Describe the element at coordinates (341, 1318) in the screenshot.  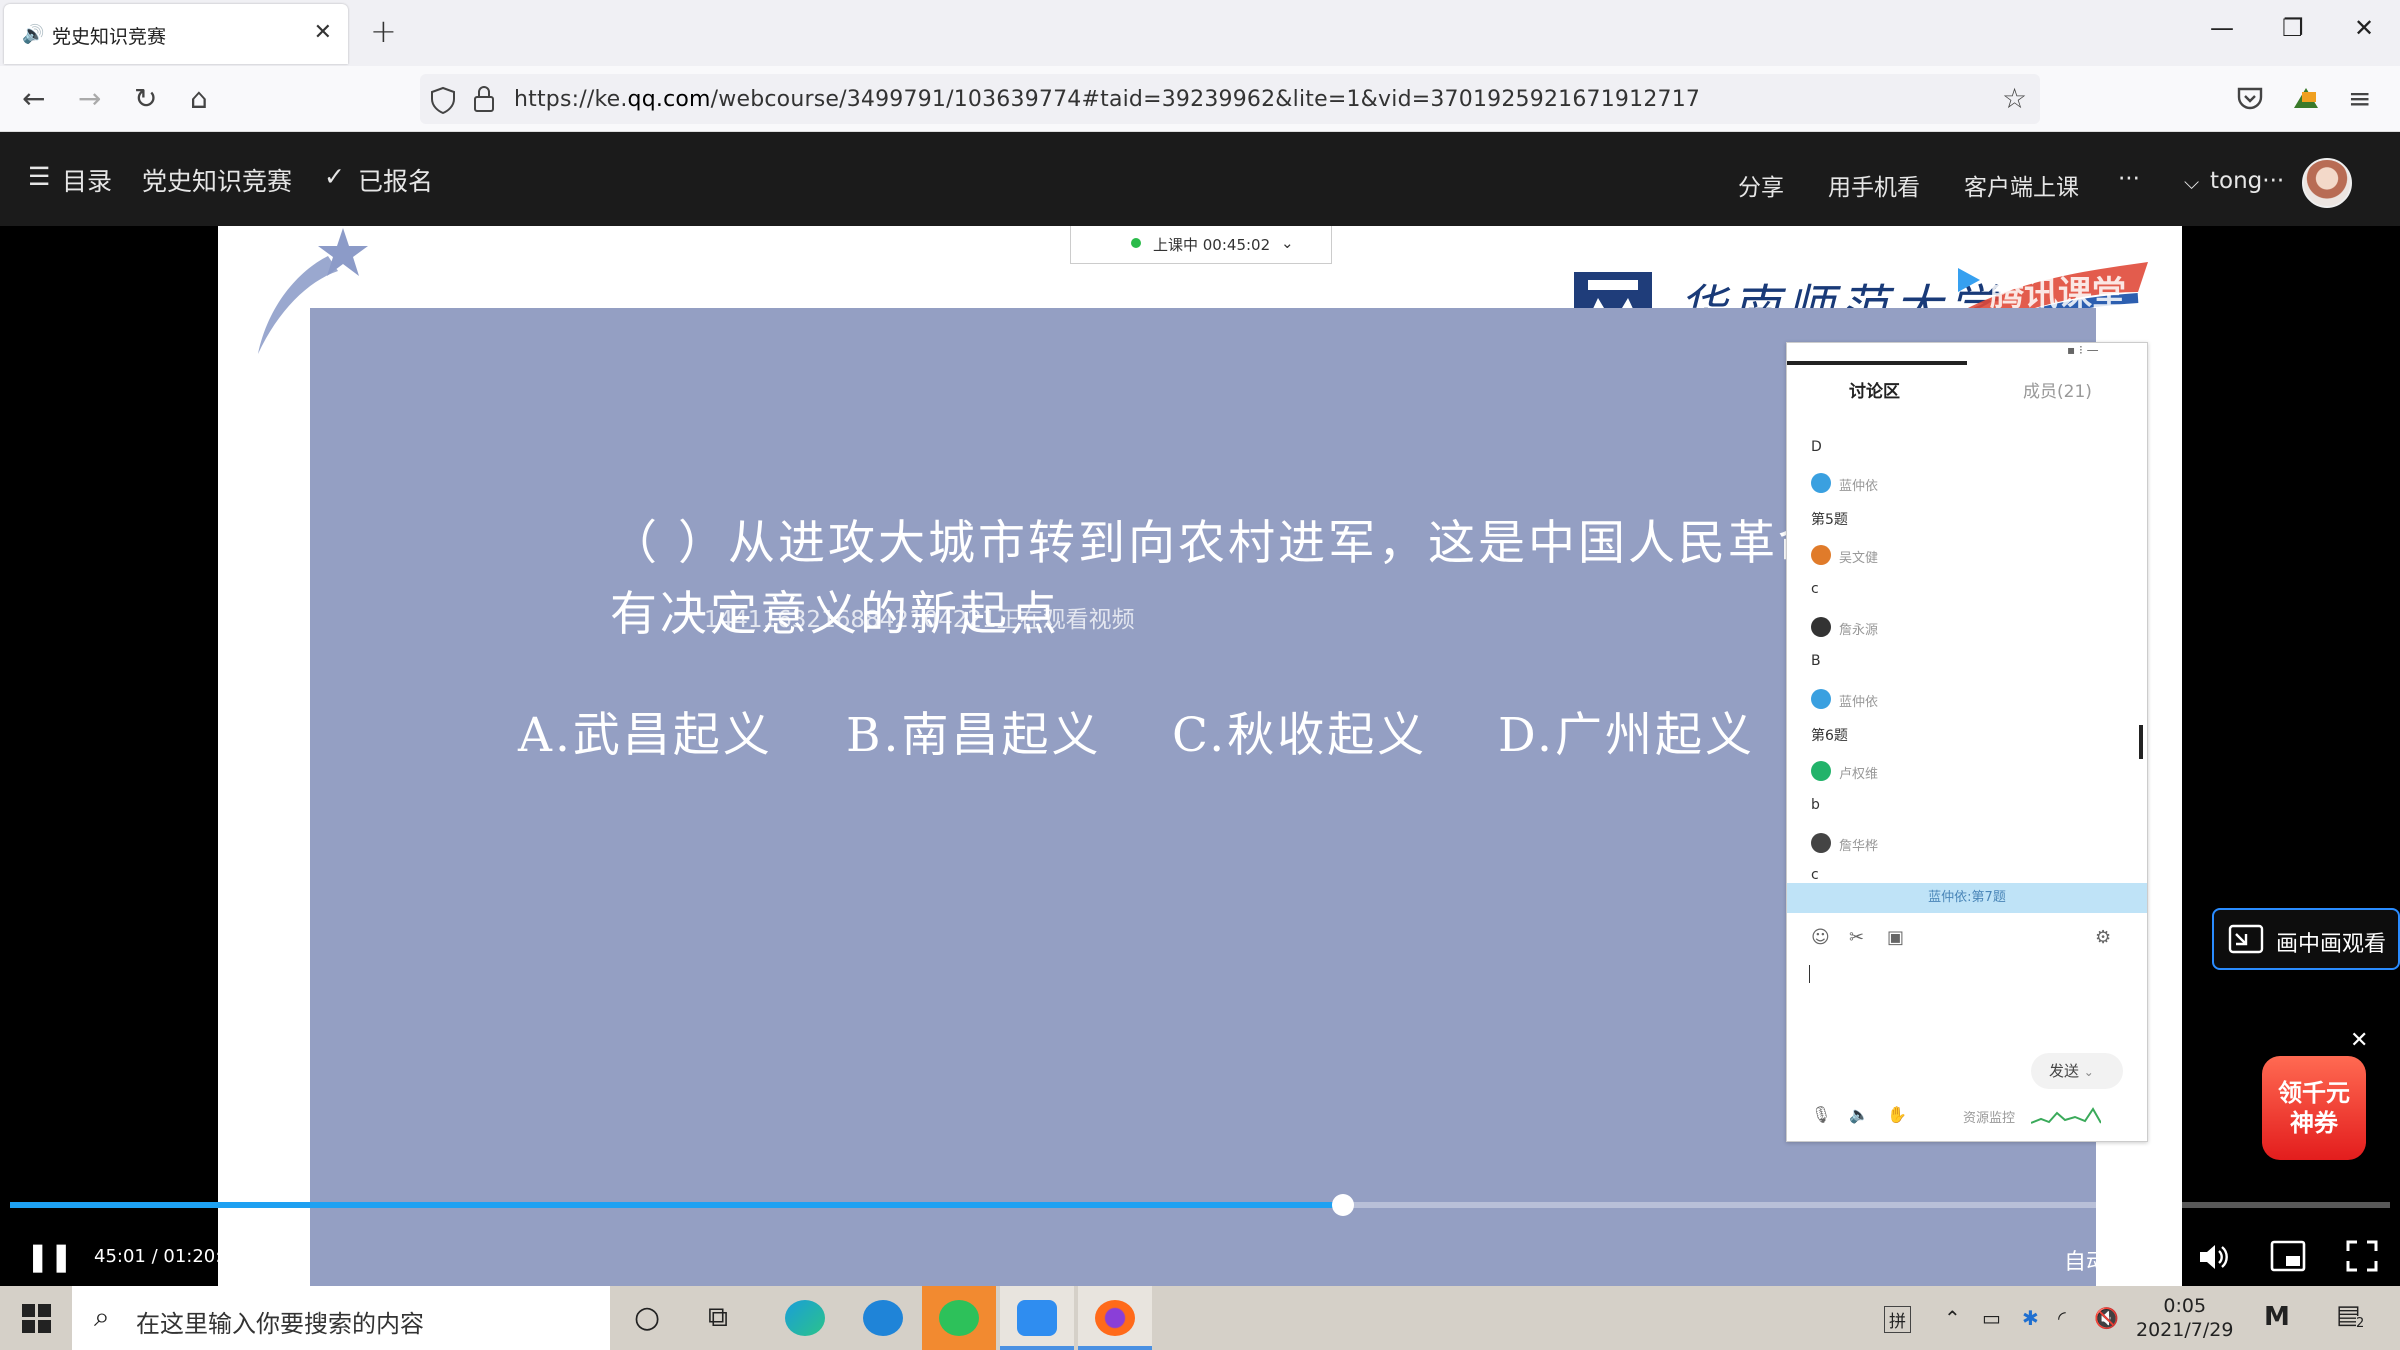
I see `taskbar-search-input: ⌕ 在这里输入你要搜索的内容` at that location.